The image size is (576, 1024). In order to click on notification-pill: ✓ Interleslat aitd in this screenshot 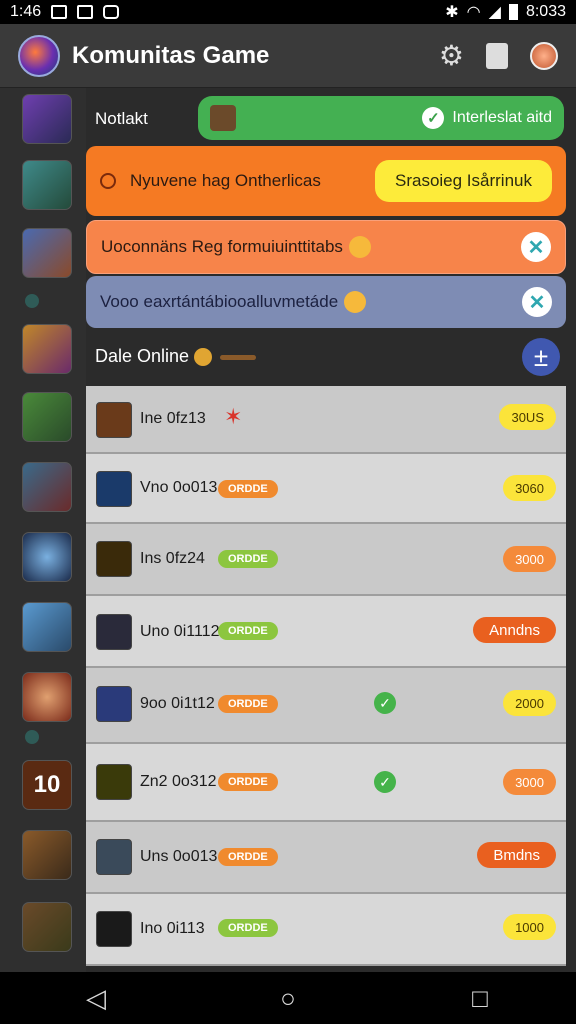, I will do `click(381, 118)`.